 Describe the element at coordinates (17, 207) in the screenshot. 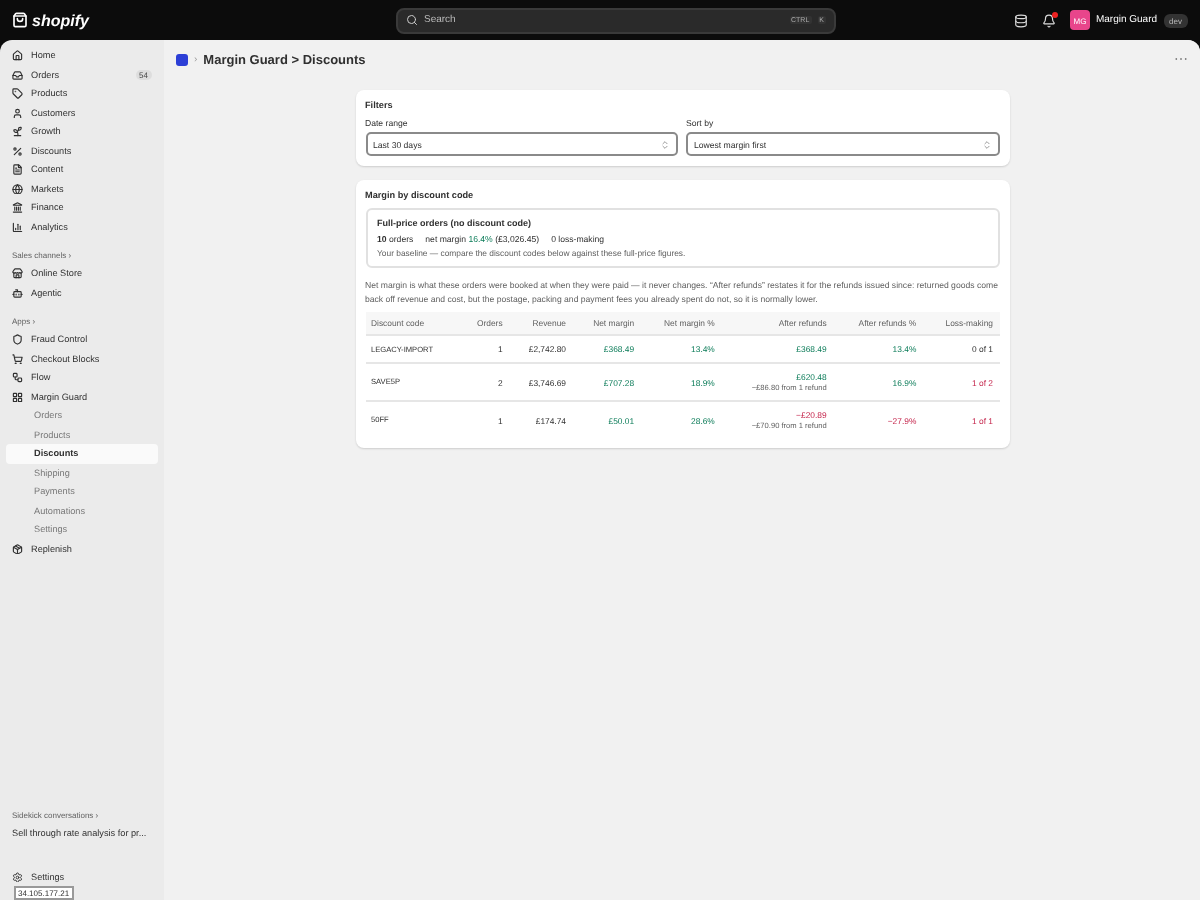

I see `bank-icon` at that location.